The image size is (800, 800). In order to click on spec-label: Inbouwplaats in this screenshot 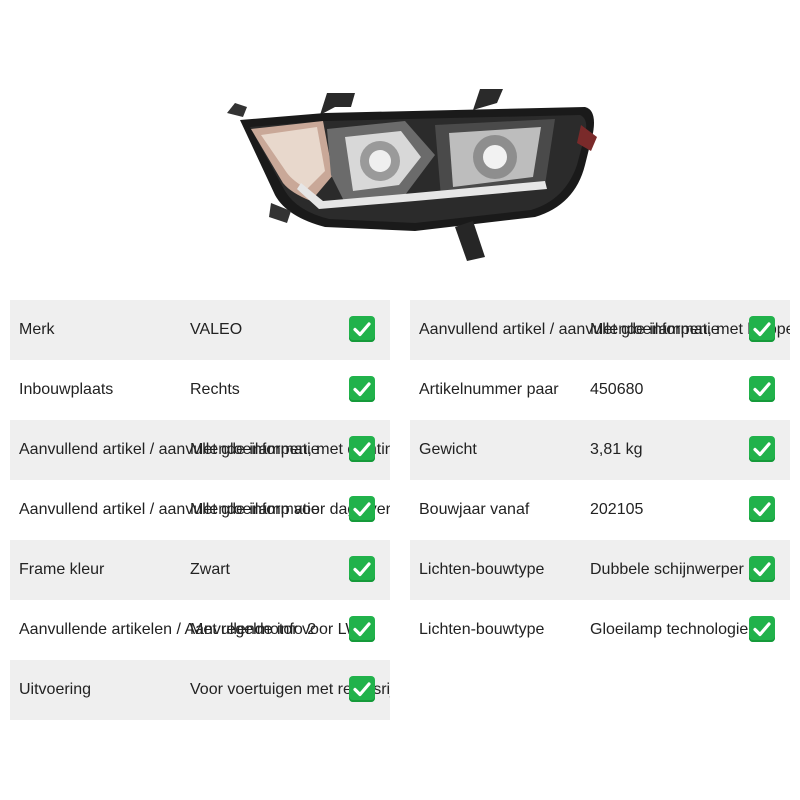, I will do `click(66, 389)`.